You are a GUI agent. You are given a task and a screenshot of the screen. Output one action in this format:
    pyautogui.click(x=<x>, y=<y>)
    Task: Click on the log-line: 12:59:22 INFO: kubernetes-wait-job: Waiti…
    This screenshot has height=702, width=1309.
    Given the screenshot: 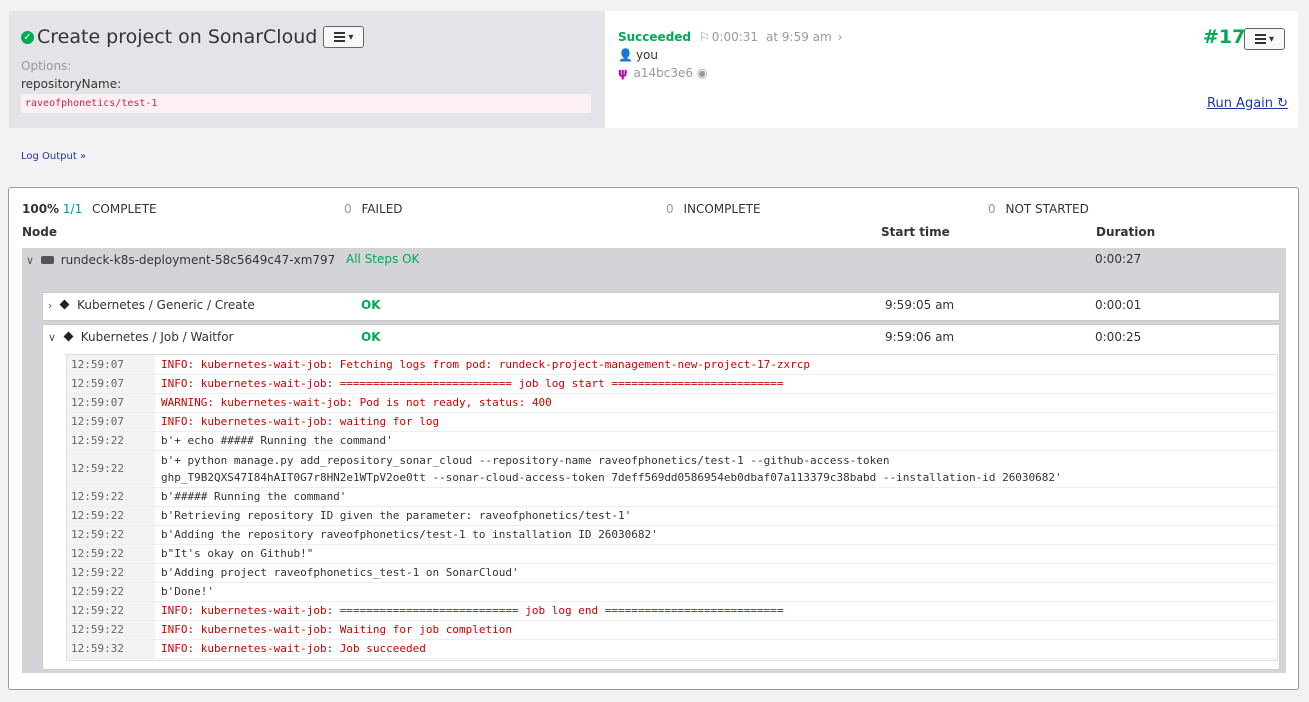 What is the action you would take?
    pyautogui.click(x=672, y=630)
    